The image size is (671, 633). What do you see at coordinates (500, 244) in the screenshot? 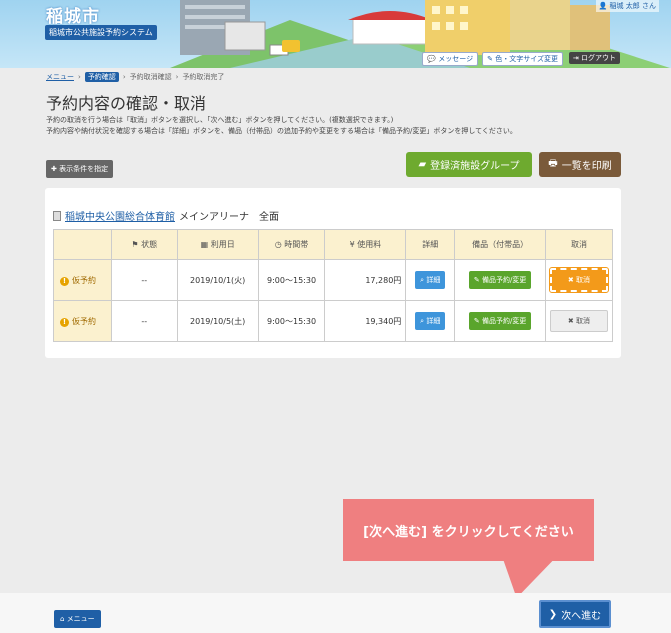
I see `header-equipment: 備品（付帯品）` at bounding box center [500, 244].